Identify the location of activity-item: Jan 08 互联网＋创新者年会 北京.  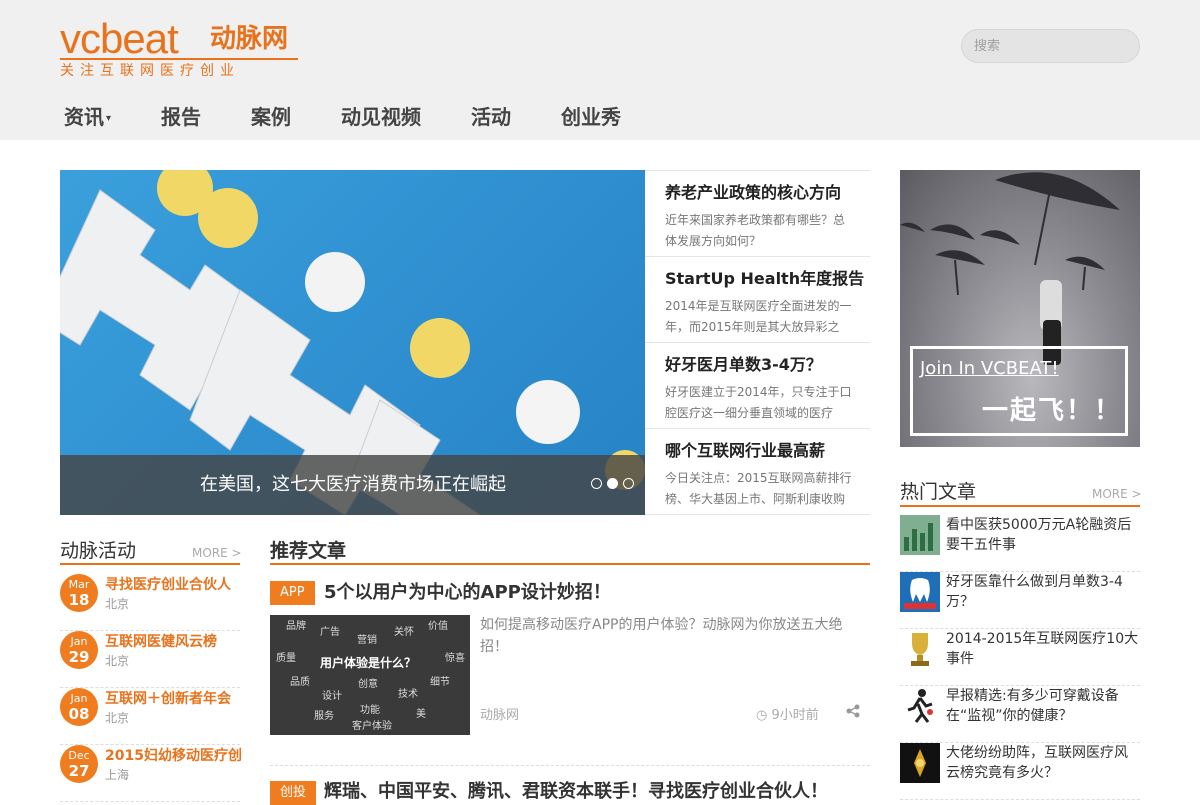
(150, 716).